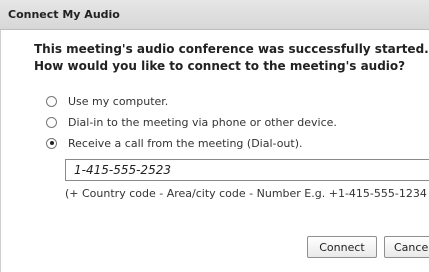  What do you see at coordinates (214, 15) in the screenshot?
I see `dialog-titlebar: Connect My Audio` at bounding box center [214, 15].